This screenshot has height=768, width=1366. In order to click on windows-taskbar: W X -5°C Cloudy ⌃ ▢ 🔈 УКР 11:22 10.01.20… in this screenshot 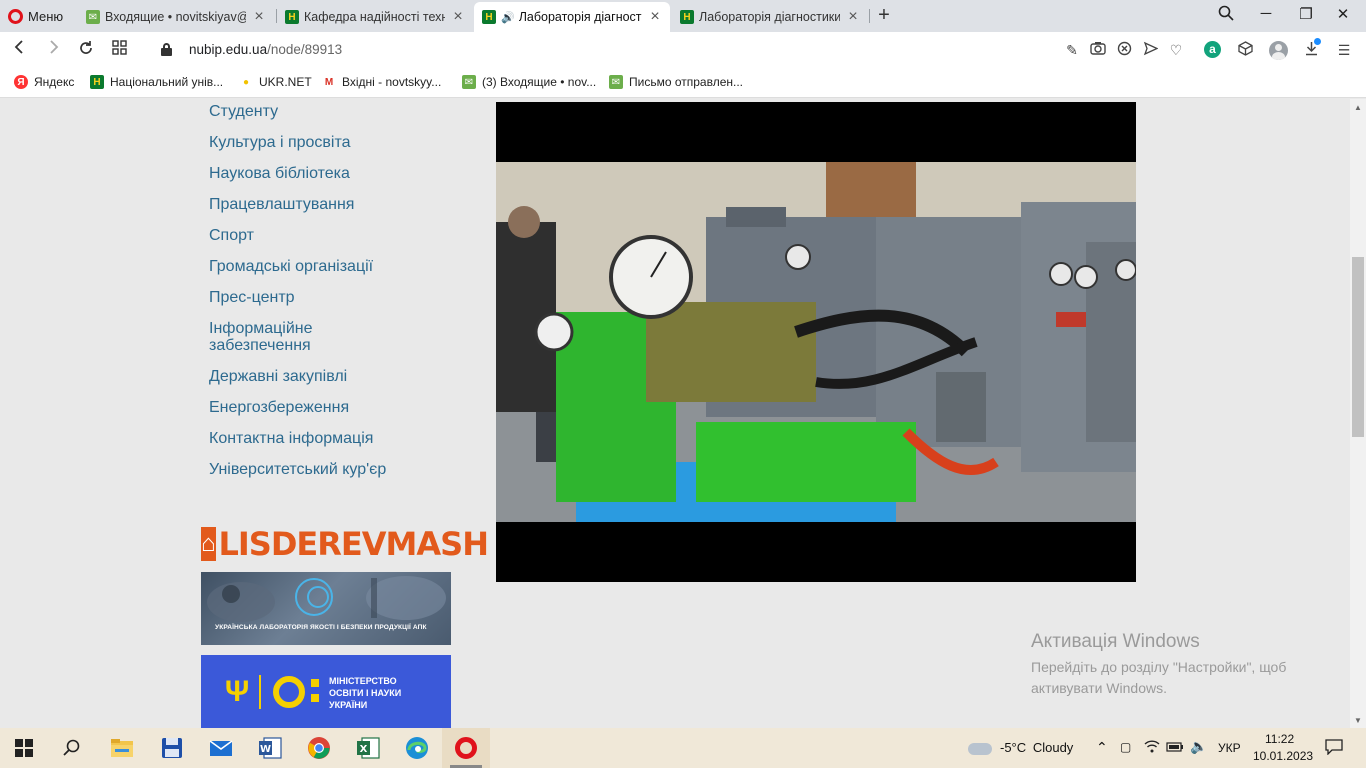, I will do `click(683, 748)`.